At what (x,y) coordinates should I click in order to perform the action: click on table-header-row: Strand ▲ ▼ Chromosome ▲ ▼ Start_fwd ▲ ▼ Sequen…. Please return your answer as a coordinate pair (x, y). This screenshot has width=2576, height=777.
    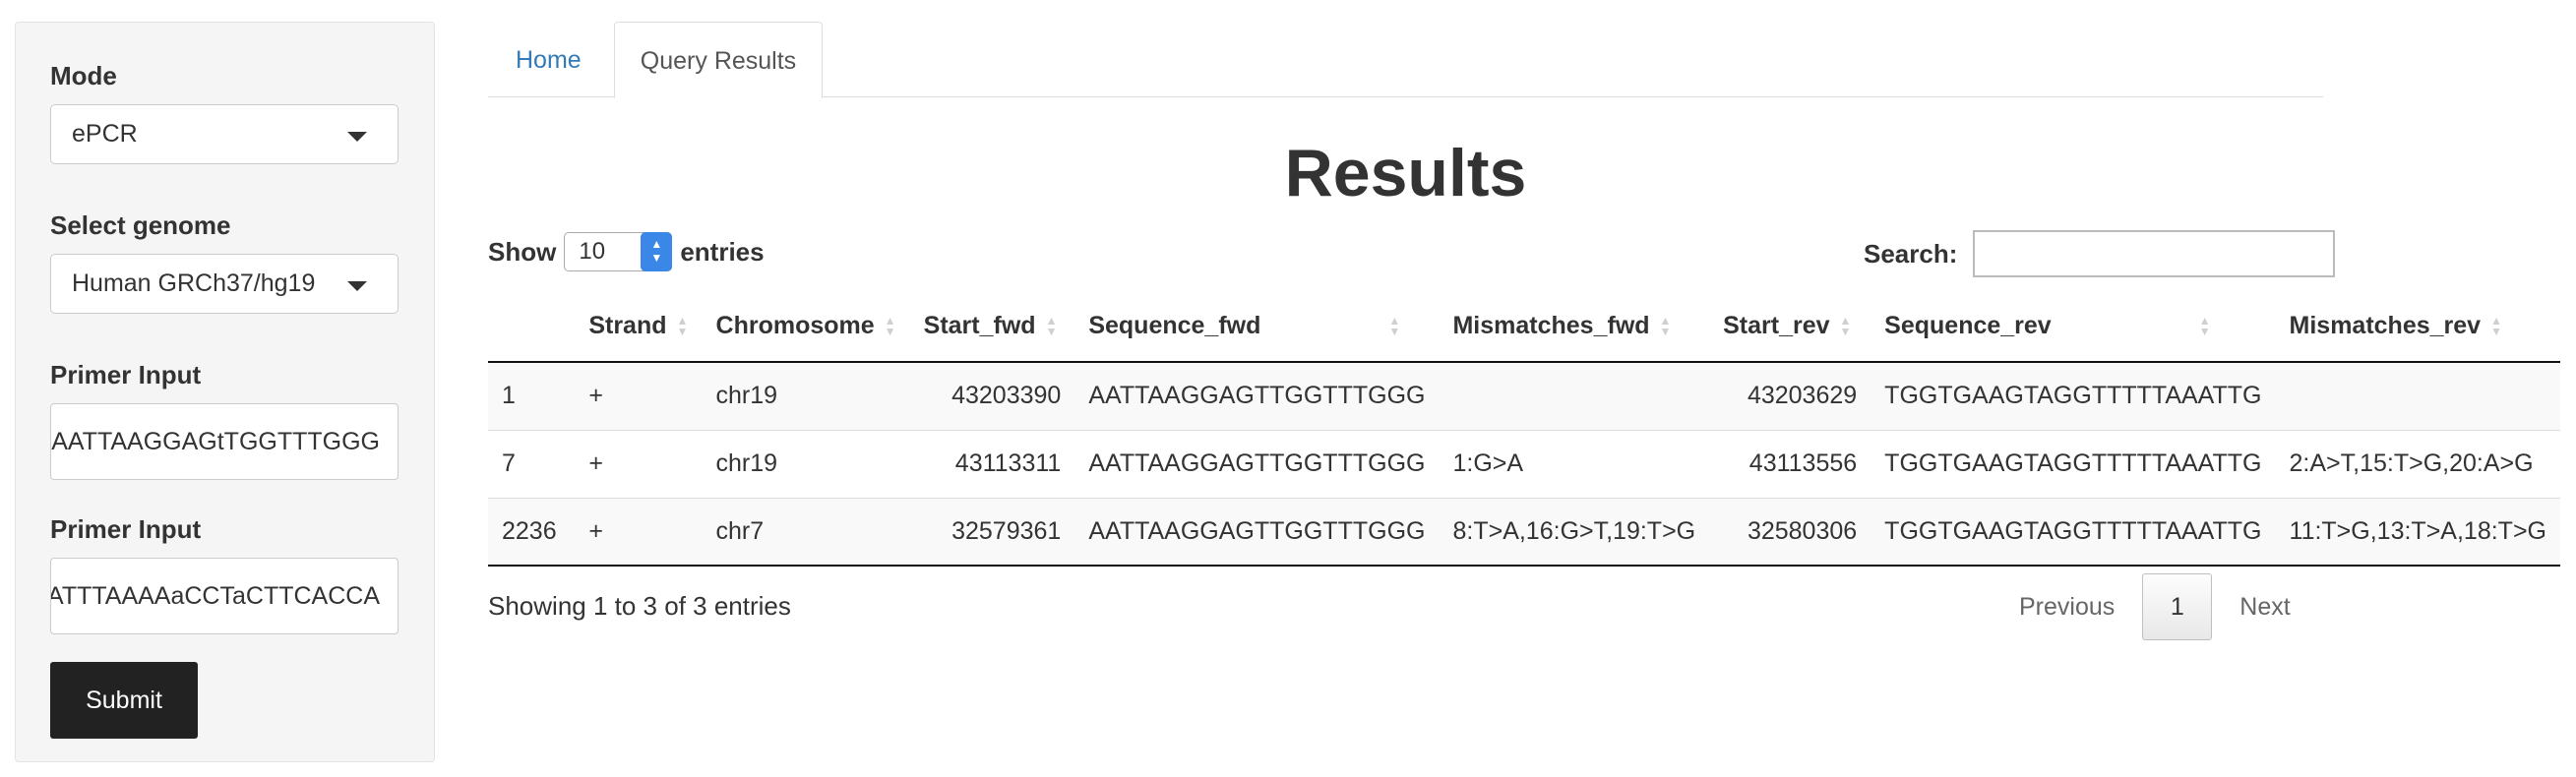
    Looking at the image, I should click on (1524, 327).